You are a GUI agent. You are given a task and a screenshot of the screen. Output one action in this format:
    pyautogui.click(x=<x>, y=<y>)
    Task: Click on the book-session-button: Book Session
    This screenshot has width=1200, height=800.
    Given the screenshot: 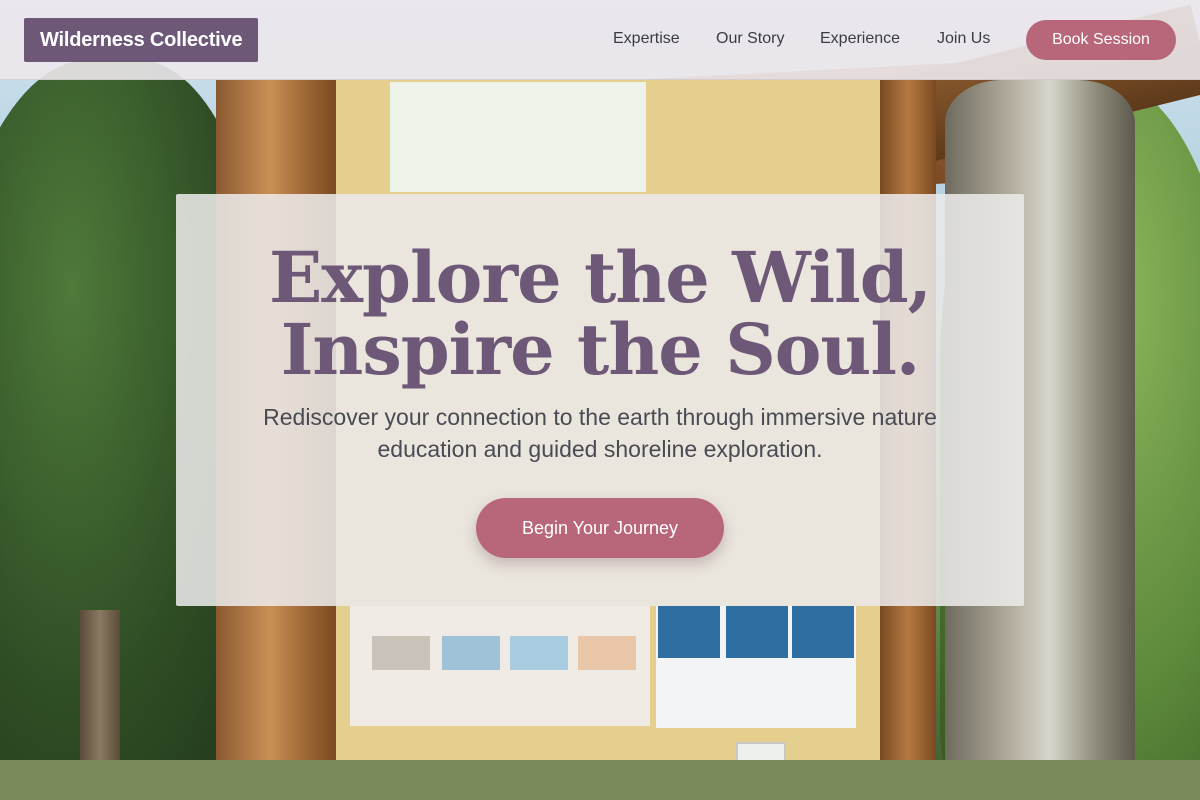 What is the action you would take?
    pyautogui.click(x=1101, y=40)
    